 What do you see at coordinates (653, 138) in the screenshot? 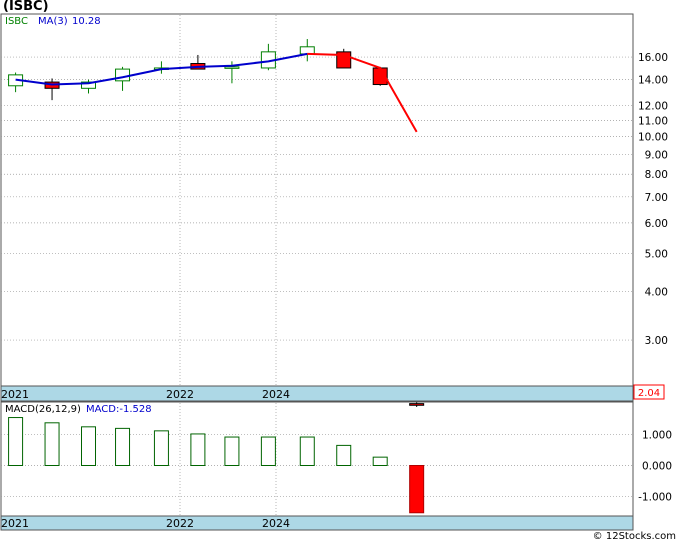
I see `price-y-tick: 10.00` at bounding box center [653, 138].